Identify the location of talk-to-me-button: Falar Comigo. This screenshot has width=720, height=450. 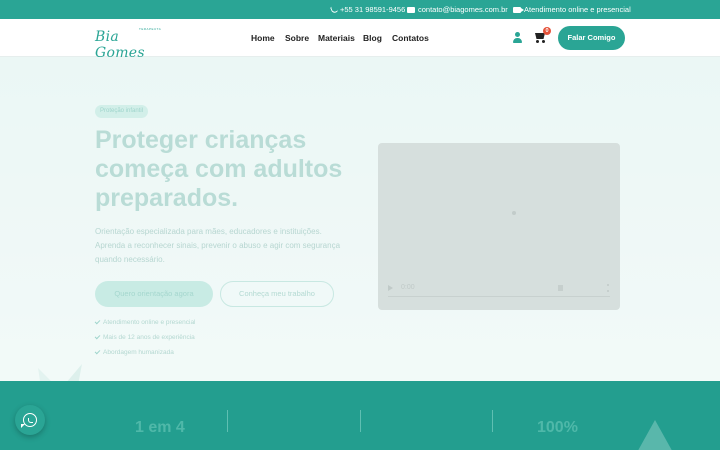
(591, 38).